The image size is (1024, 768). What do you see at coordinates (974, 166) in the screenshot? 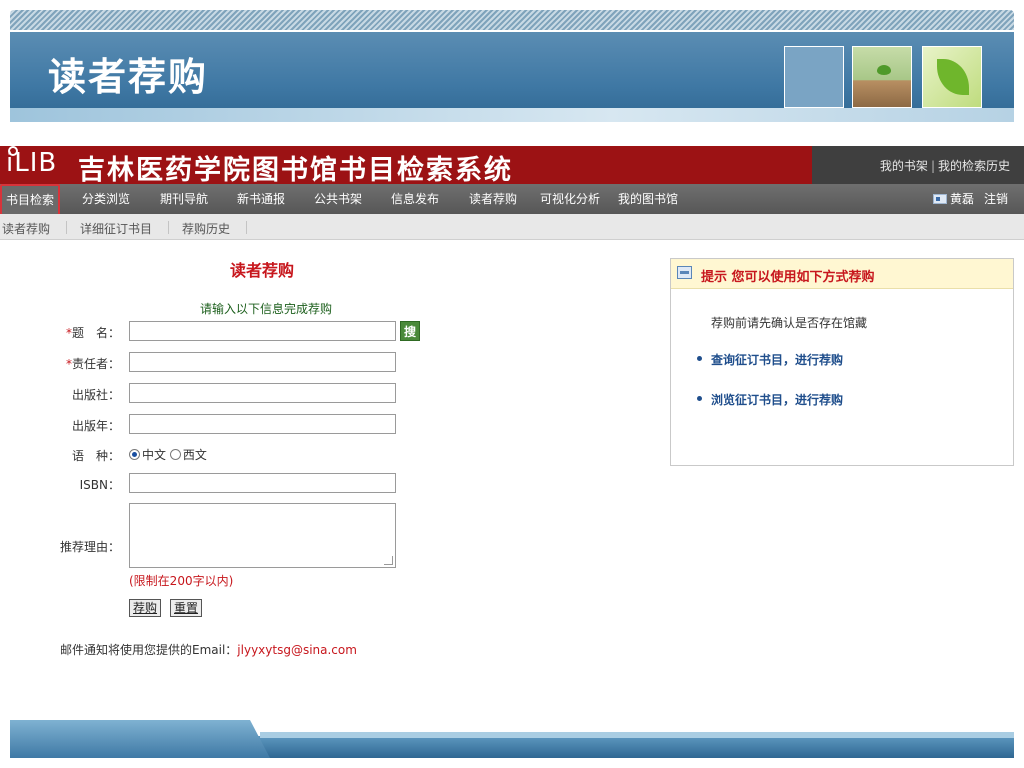
I see `search-history-link: 我的检索历史` at bounding box center [974, 166].